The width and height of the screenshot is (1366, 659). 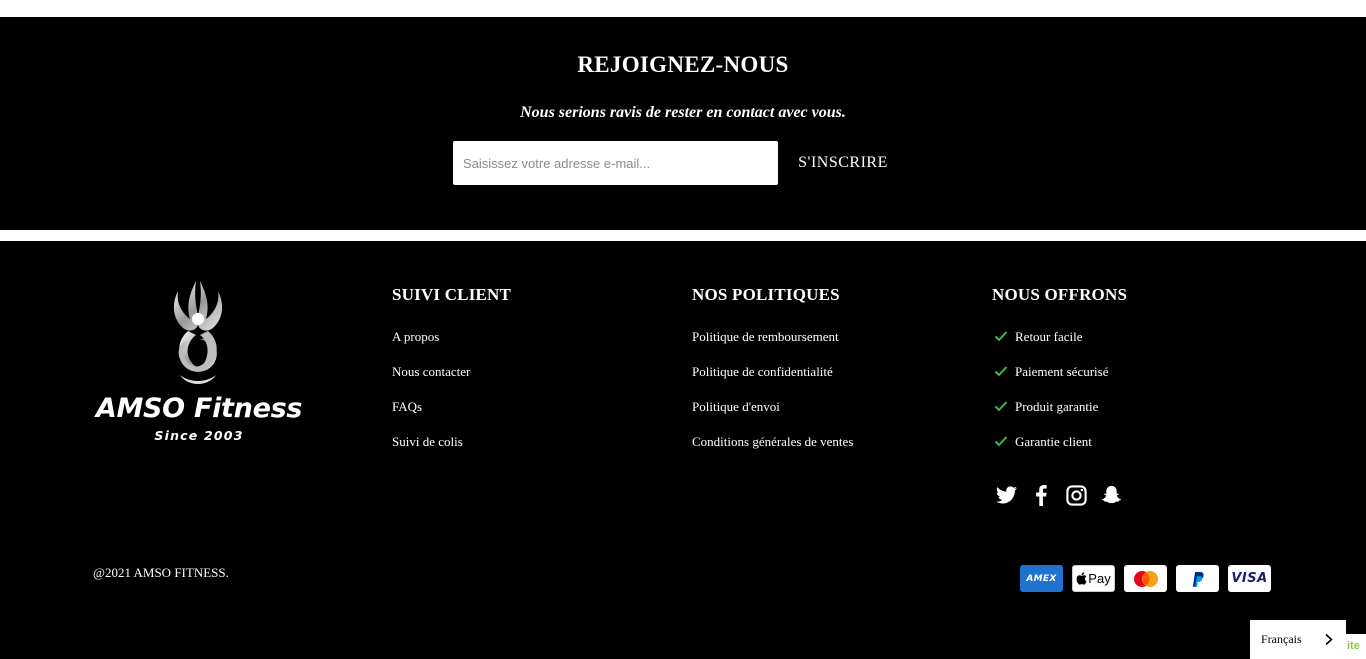 What do you see at coordinates (199, 408) in the screenshot?
I see `logo-brand-name: AMSO Fitness` at bounding box center [199, 408].